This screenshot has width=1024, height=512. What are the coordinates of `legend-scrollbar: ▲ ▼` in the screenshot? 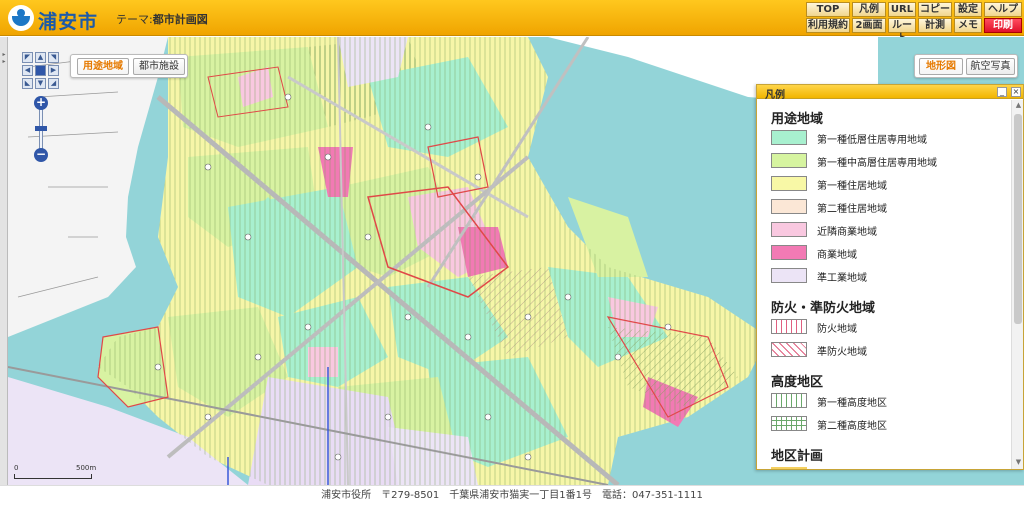 It's located at (1017, 284).